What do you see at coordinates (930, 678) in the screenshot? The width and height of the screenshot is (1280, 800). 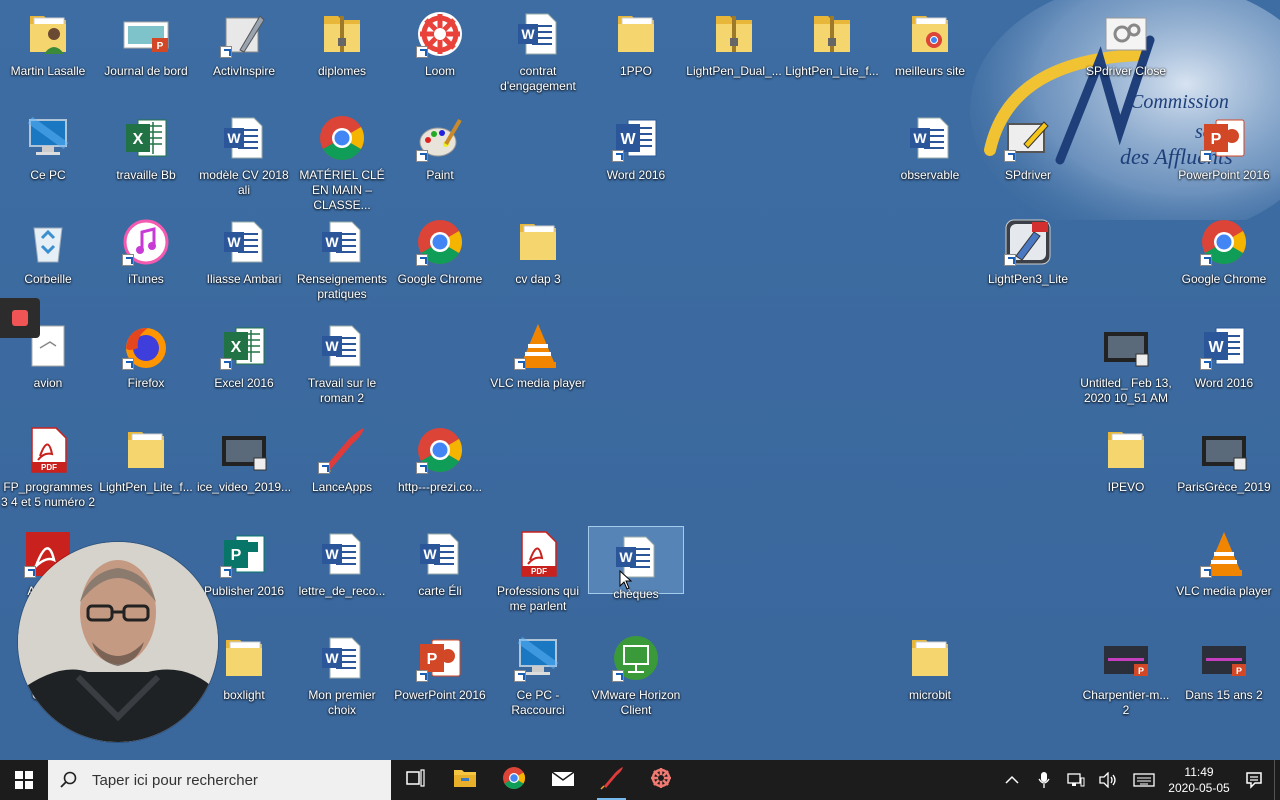 I see `desktop-icon: microbit` at bounding box center [930, 678].